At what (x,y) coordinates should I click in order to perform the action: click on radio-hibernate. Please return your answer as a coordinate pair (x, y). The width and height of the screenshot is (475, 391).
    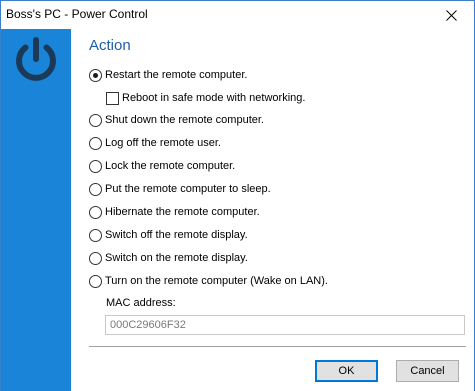
    Looking at the image, I should click on (95, 212).